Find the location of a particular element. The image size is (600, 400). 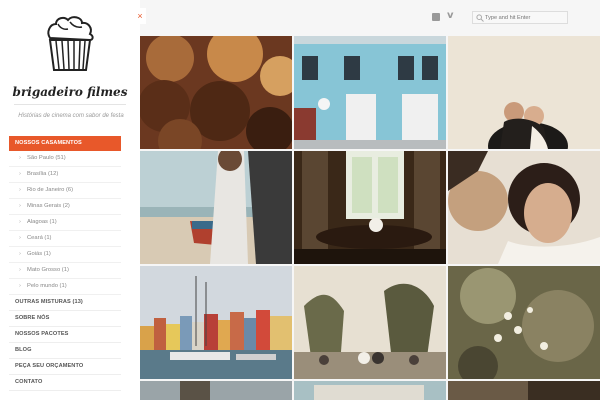

brigadeiro-logo-icon is located at coordinates (70, 43).